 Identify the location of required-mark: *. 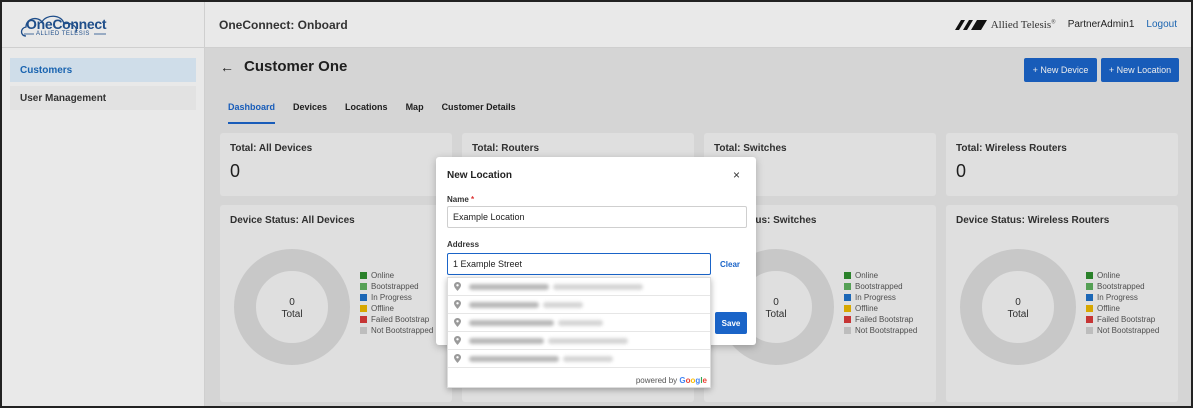
(473, 199).